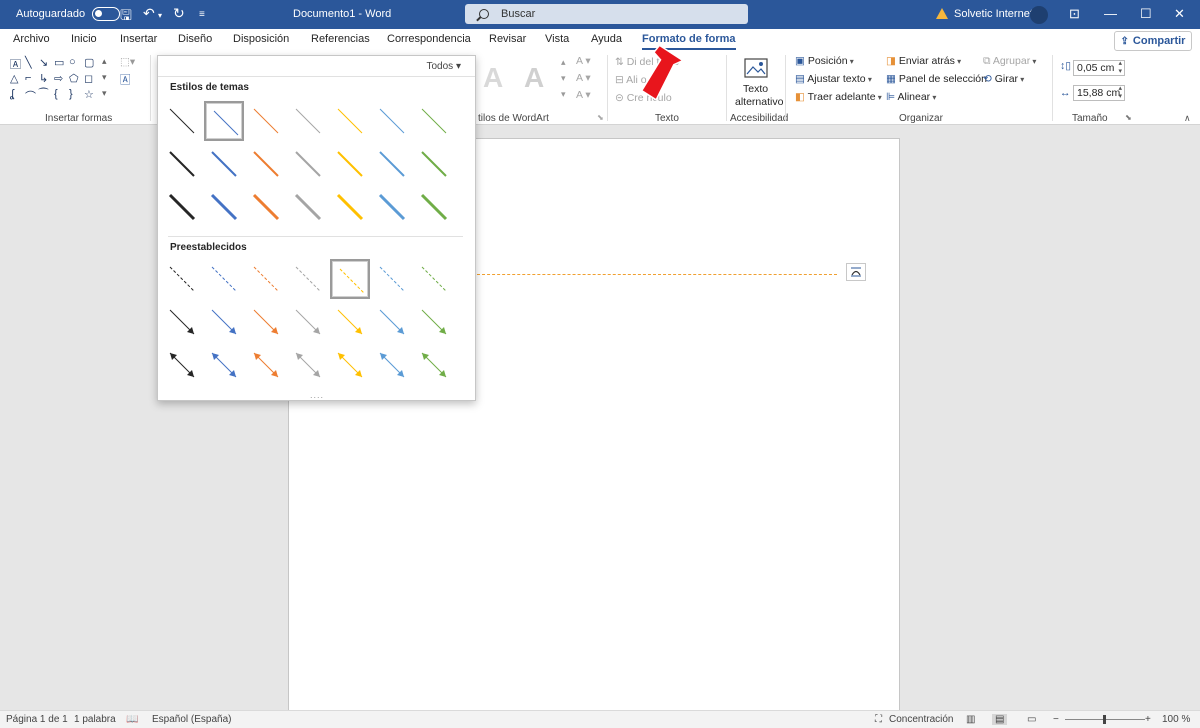 The image size is (1200, 728). What do you see at coordinates (824, 61) in the screenshot?
I see `position-button: ▣ Posición ▾` at bounding box center [824, 61].